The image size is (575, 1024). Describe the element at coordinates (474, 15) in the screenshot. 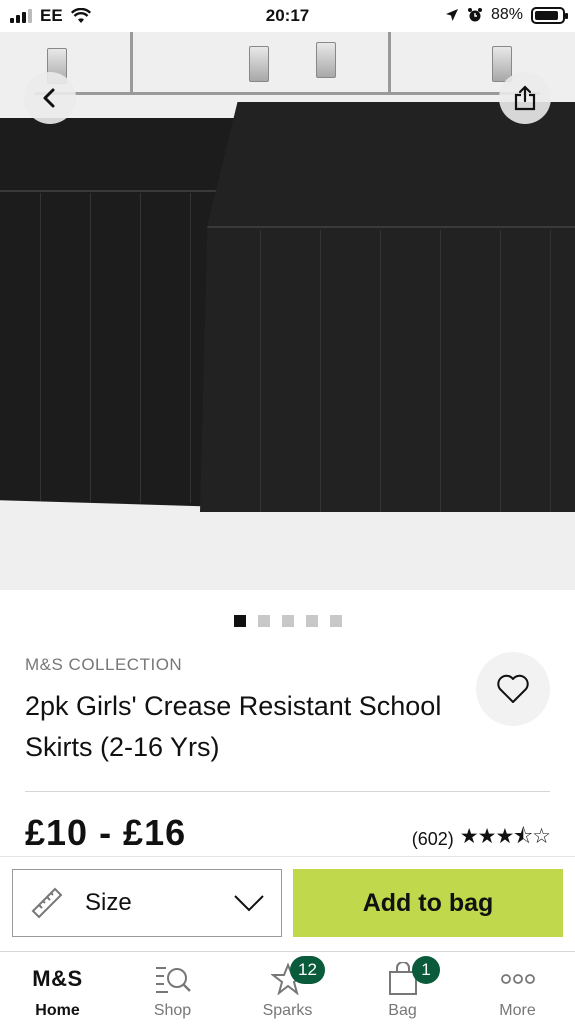

I see `alarm-icon` at that location.